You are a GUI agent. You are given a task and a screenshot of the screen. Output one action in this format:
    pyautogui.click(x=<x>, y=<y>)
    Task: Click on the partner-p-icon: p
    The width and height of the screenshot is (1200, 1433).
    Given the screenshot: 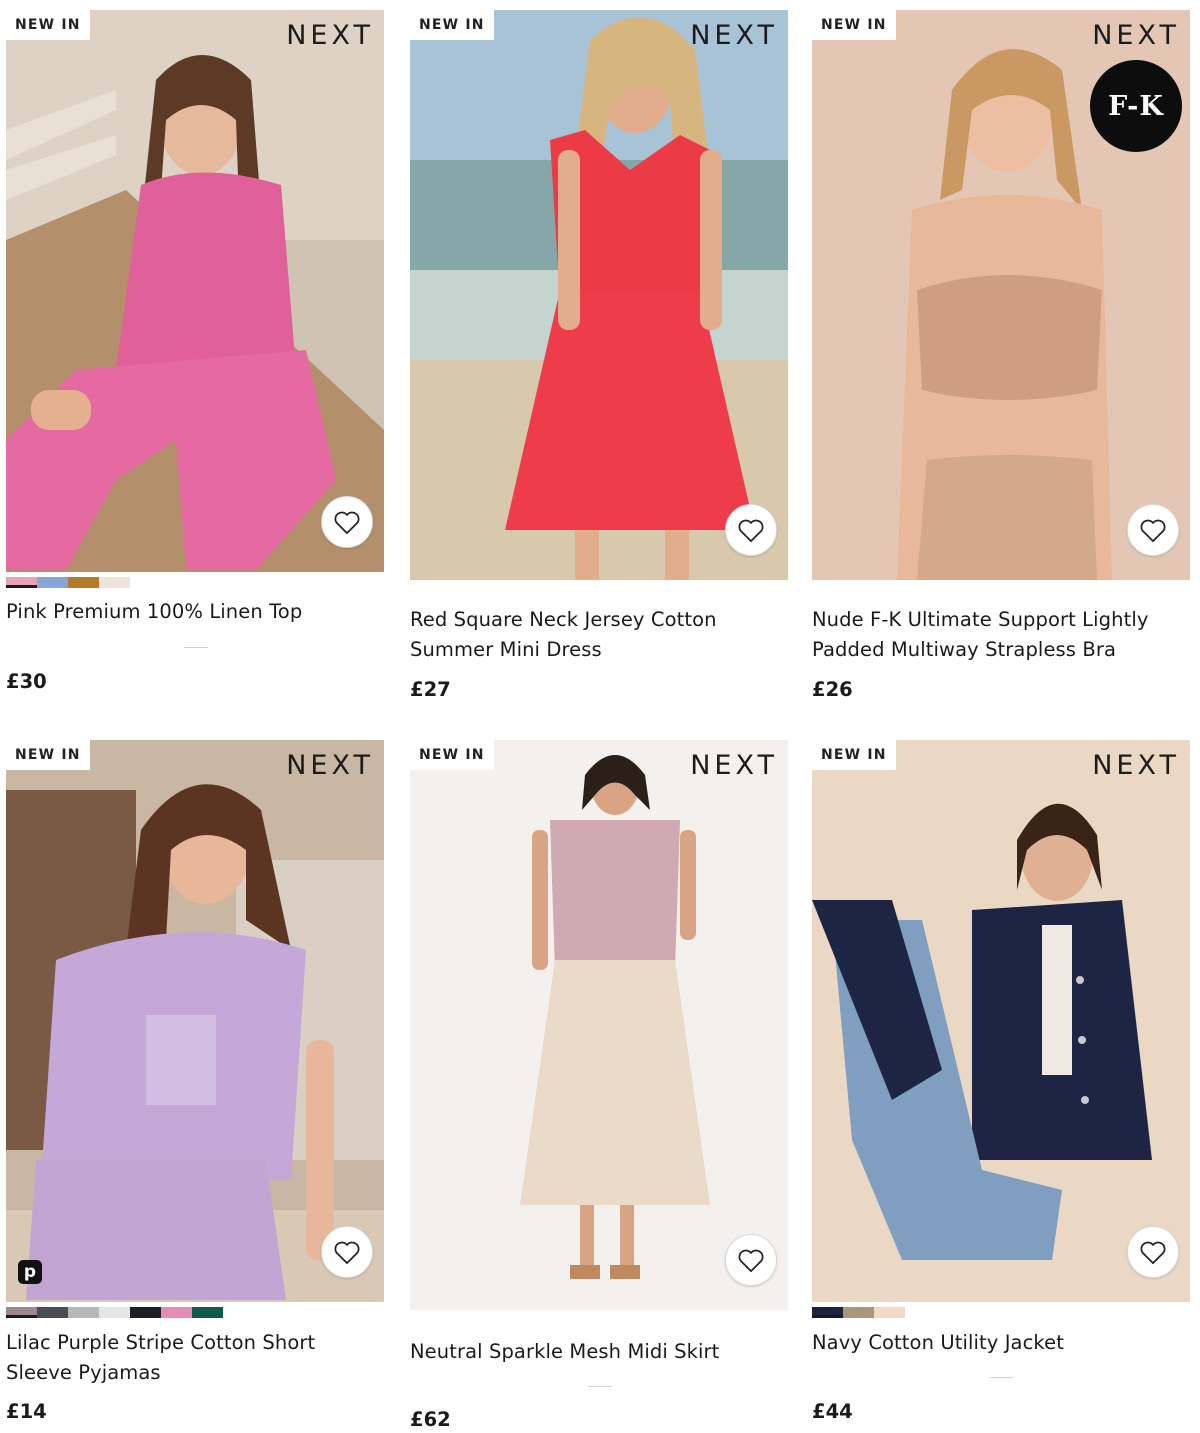 What is the action you would take?
    pyautogui.click(x=30, y=1272)
    